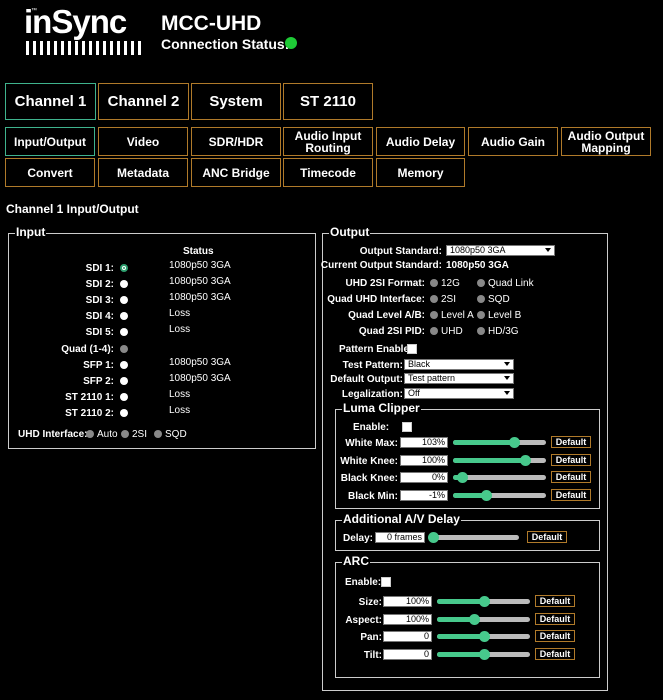 This screenshot has height=700, width=663. I want to click on luma-white-max-slider, so click(499, 442).